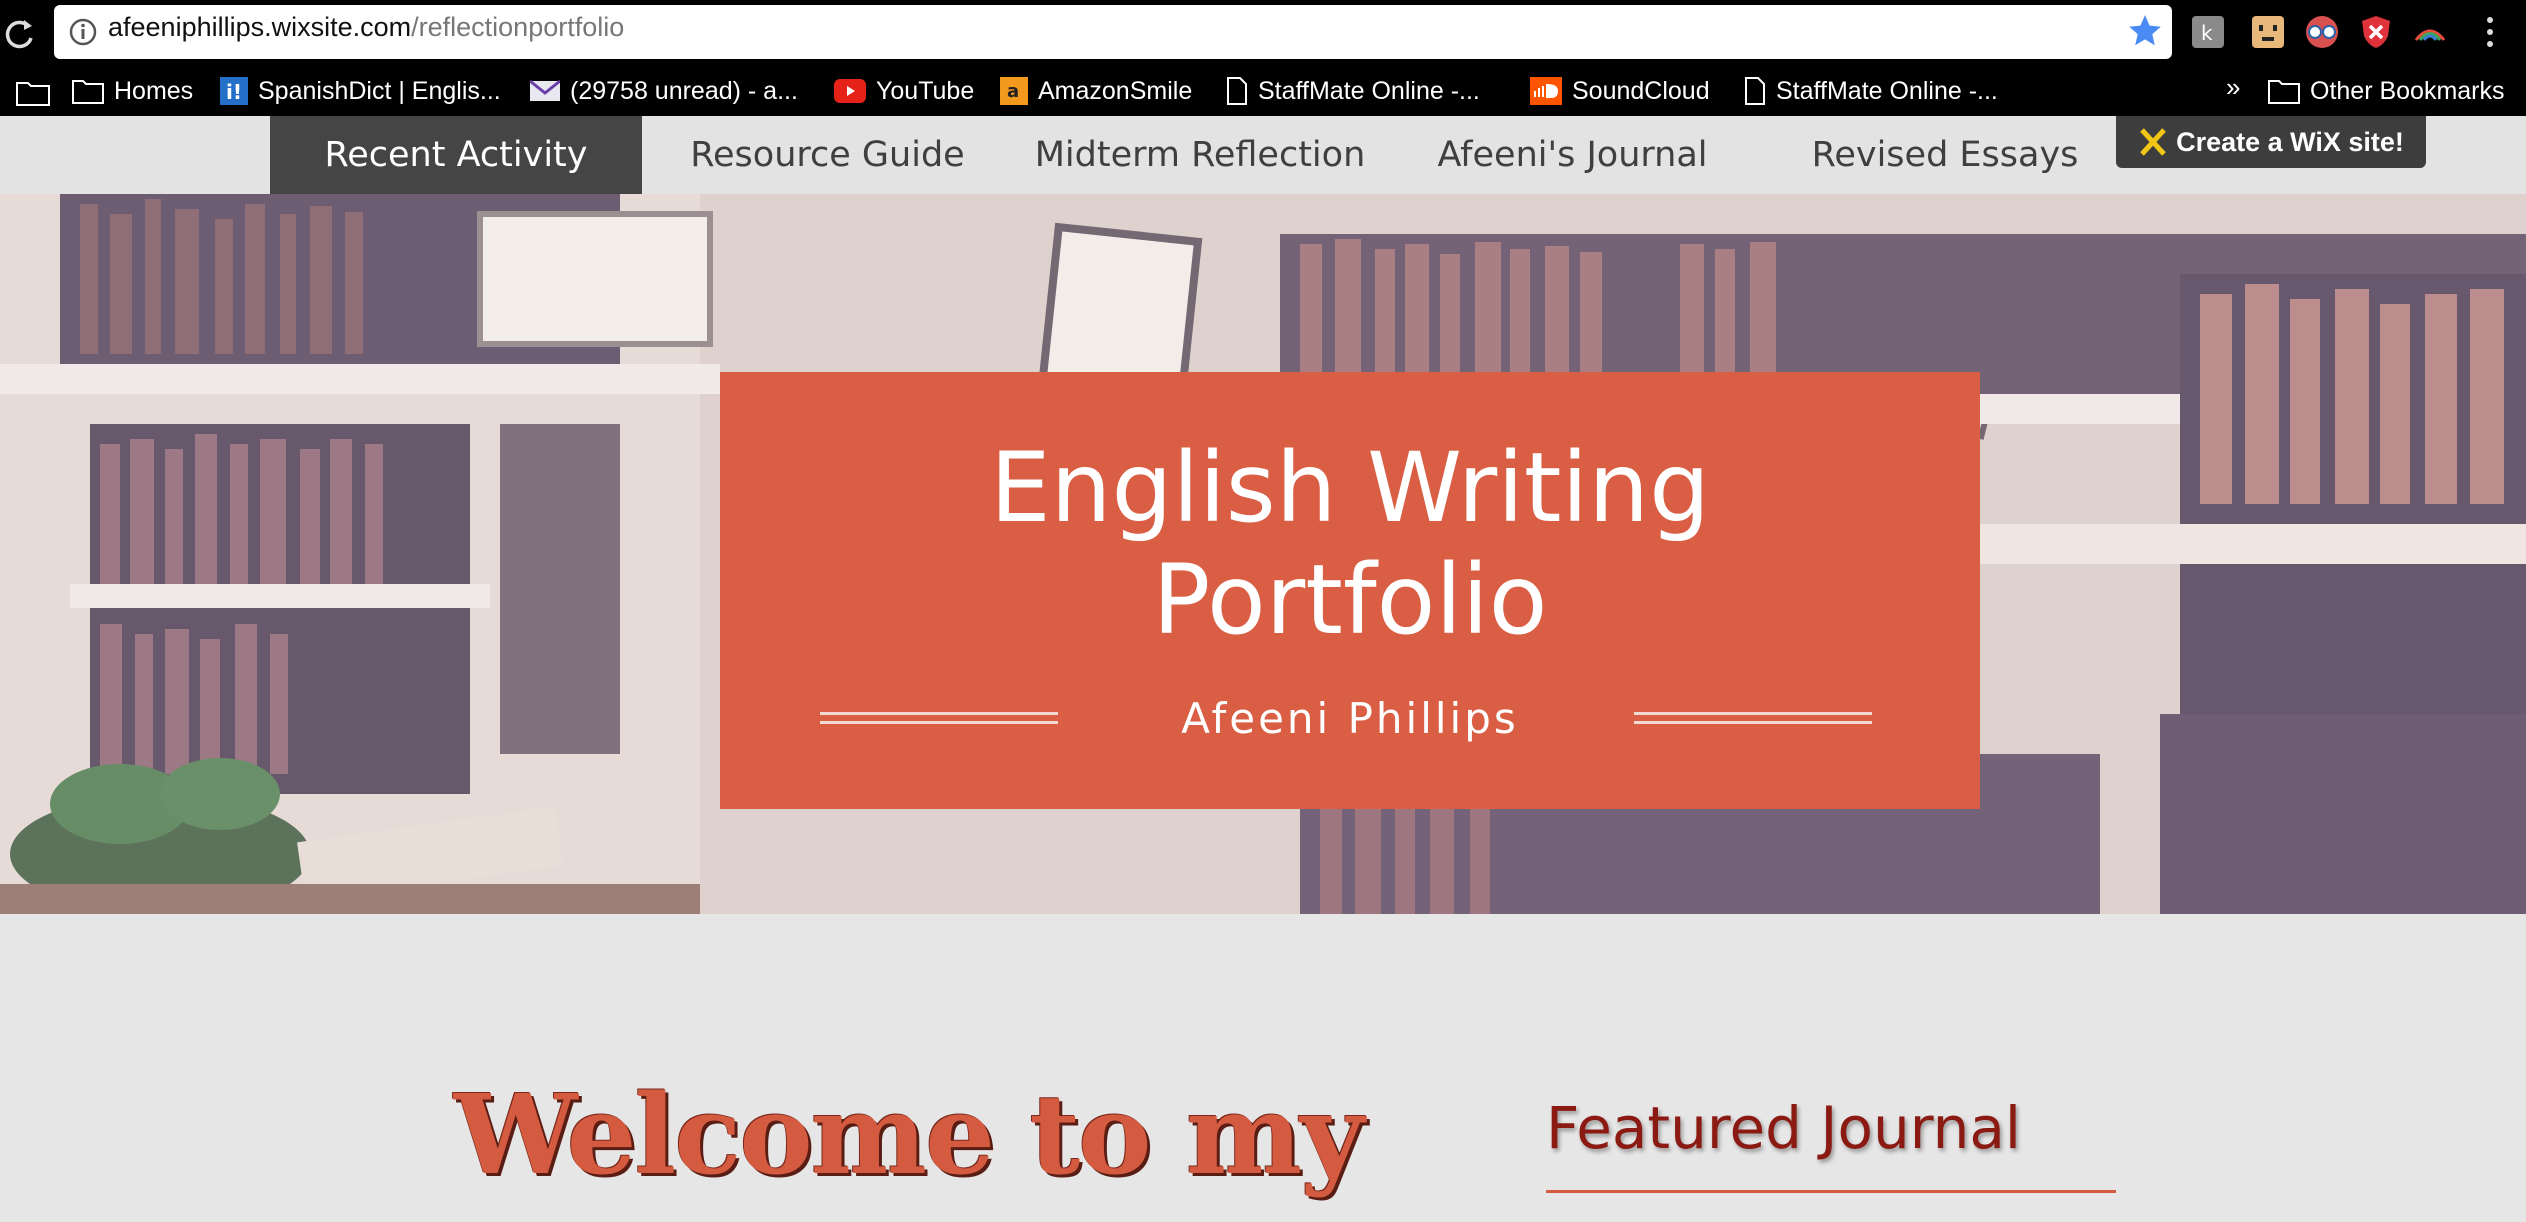 The image size is (2526, 1222). I want to click on featured-divider, so click(1831, 1191).